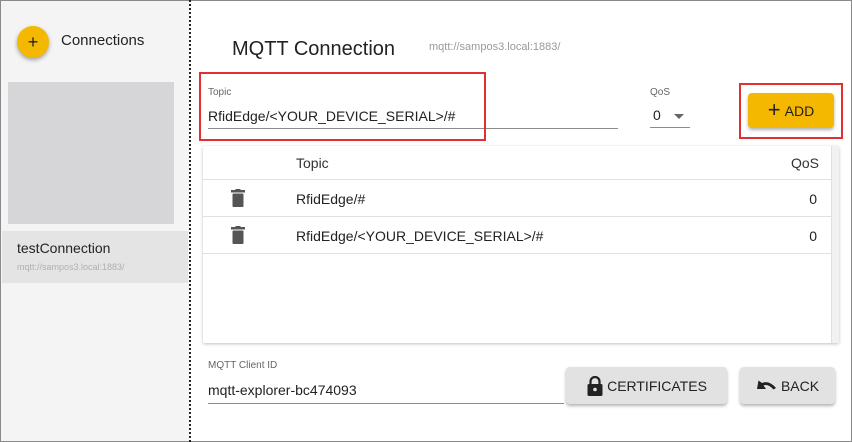 Image resolution: width=852 pixels, height=442 pixels. What do you see at coordinates (413, 116) in the screenshot?
I see `topic-input` at bounding box center [413, 116].